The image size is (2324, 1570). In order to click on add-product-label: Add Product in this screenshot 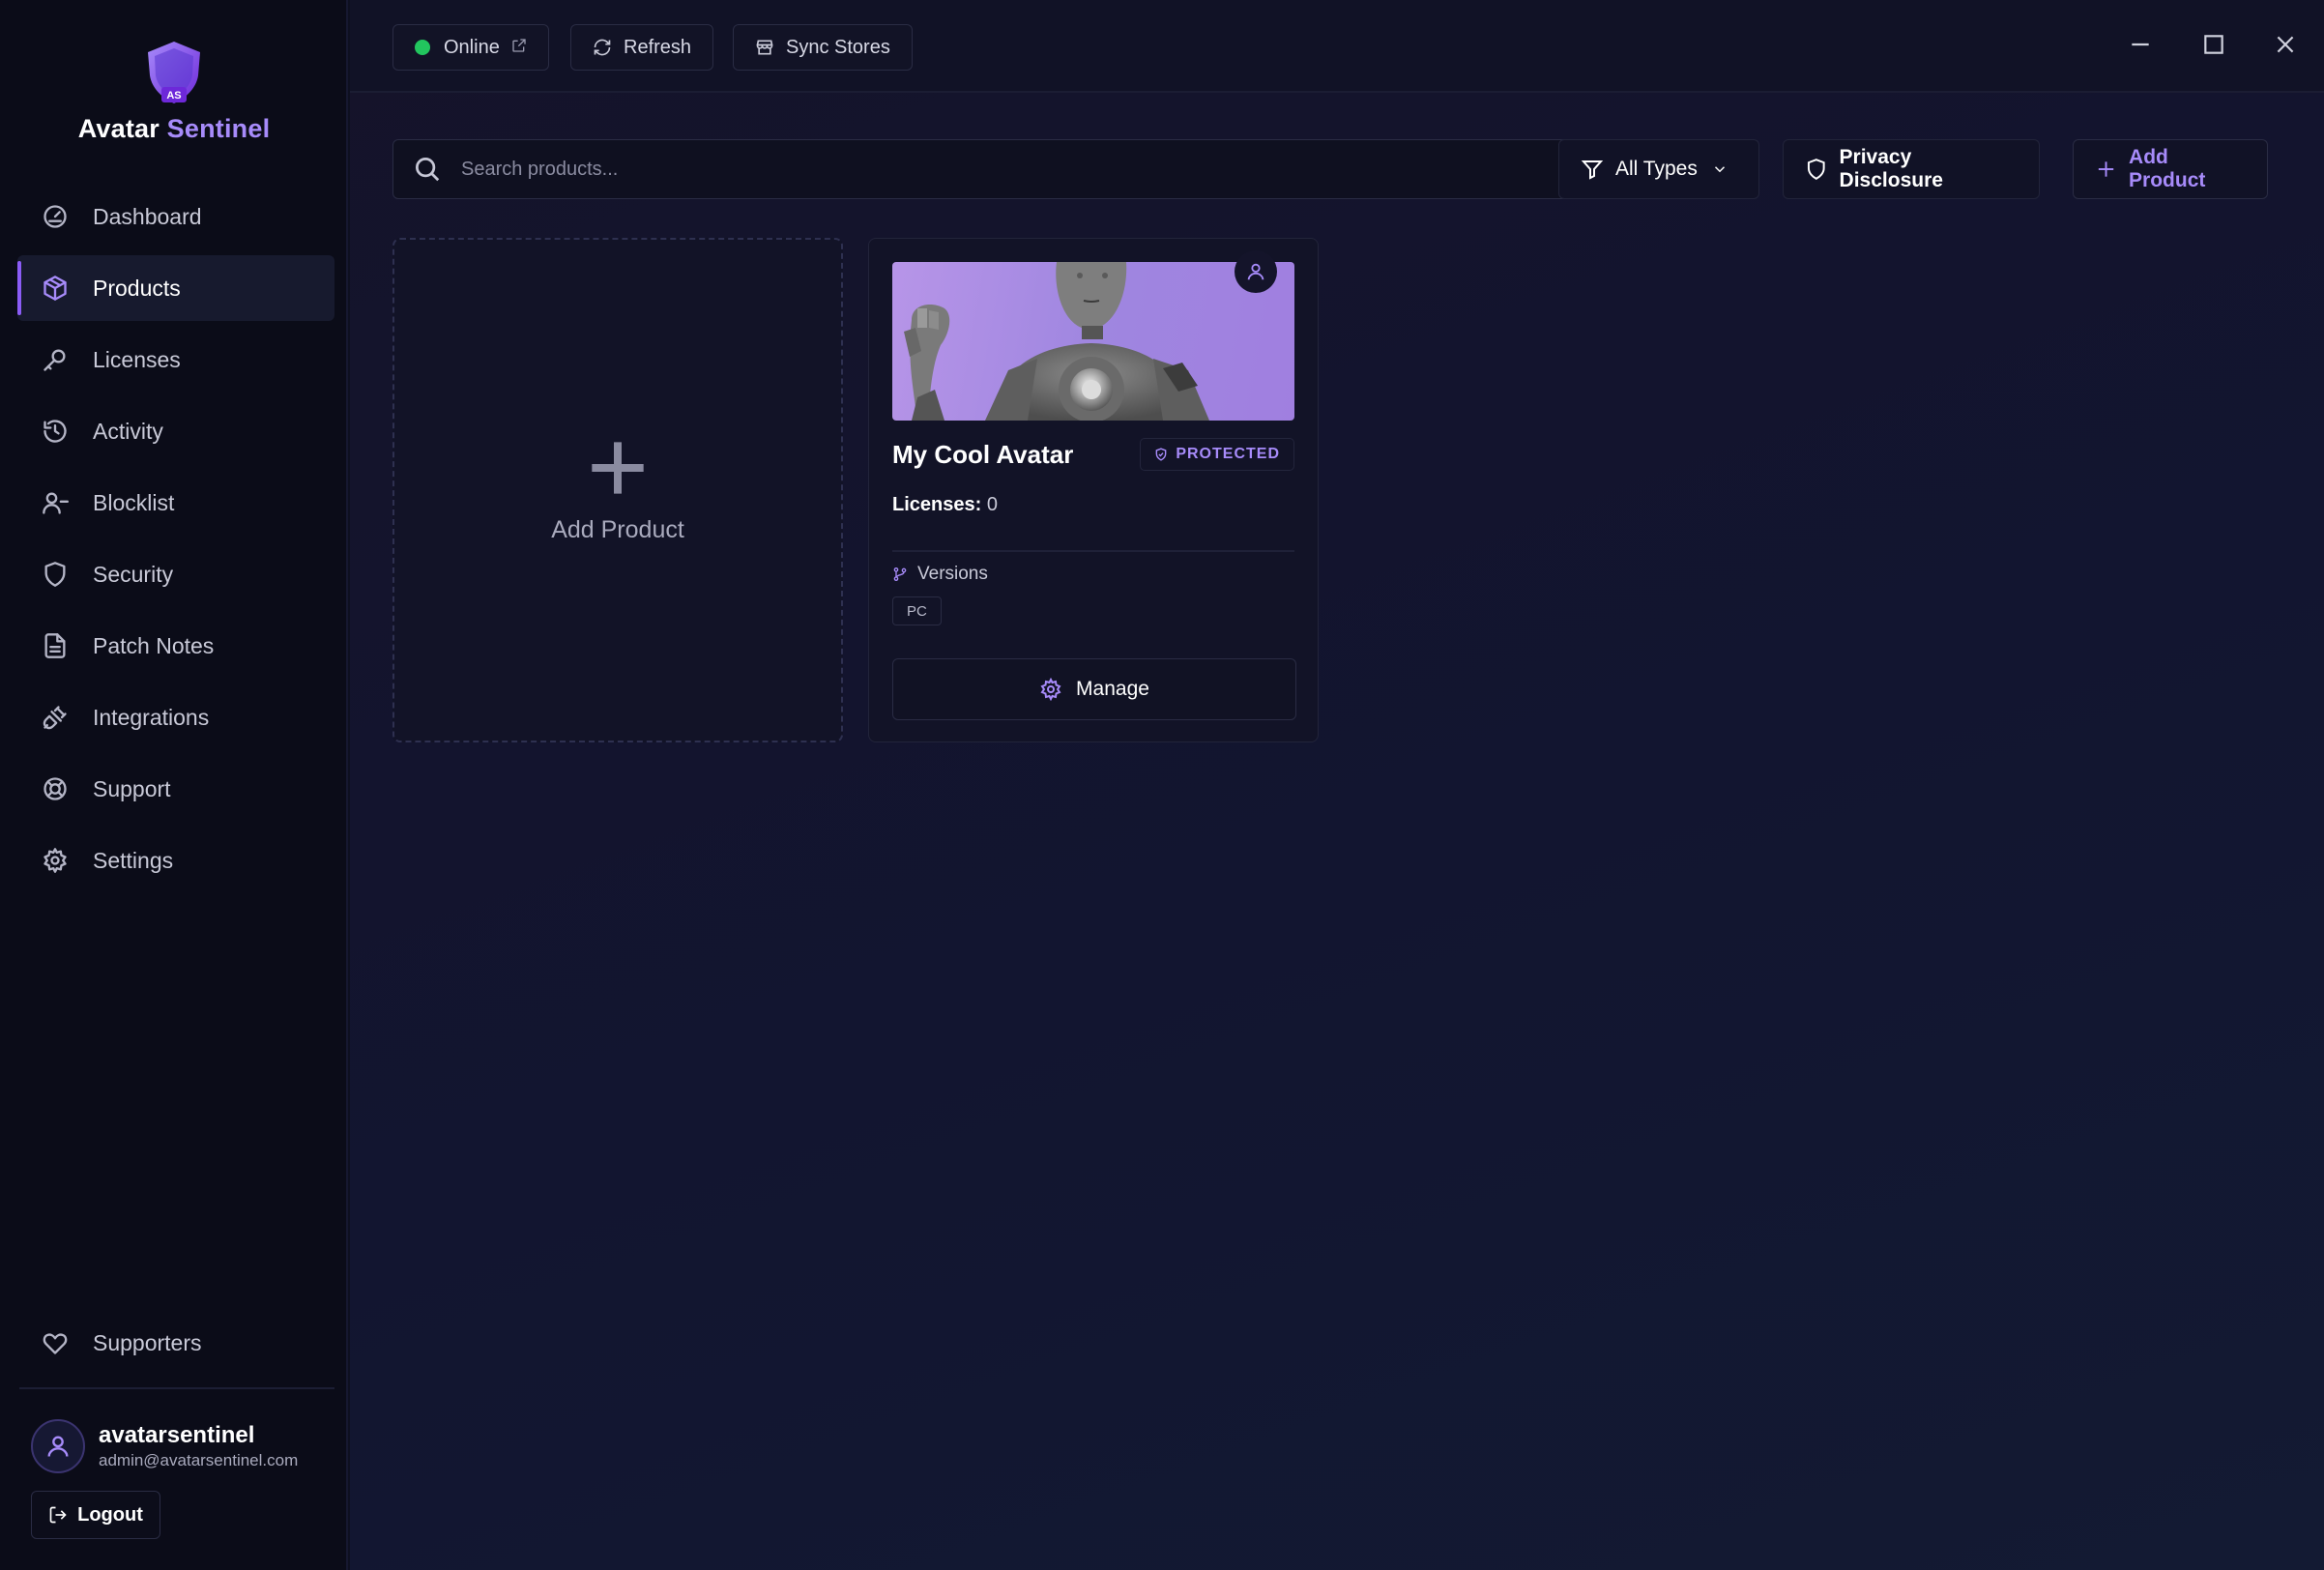, I will do `click(2167, 168)`.